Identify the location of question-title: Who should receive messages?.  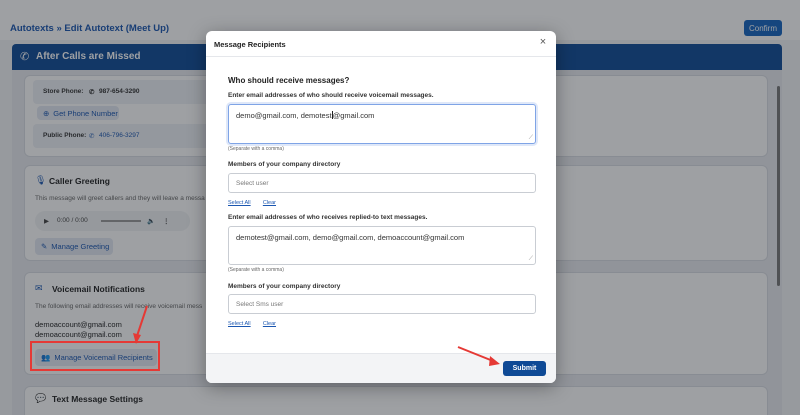
(289, 80).